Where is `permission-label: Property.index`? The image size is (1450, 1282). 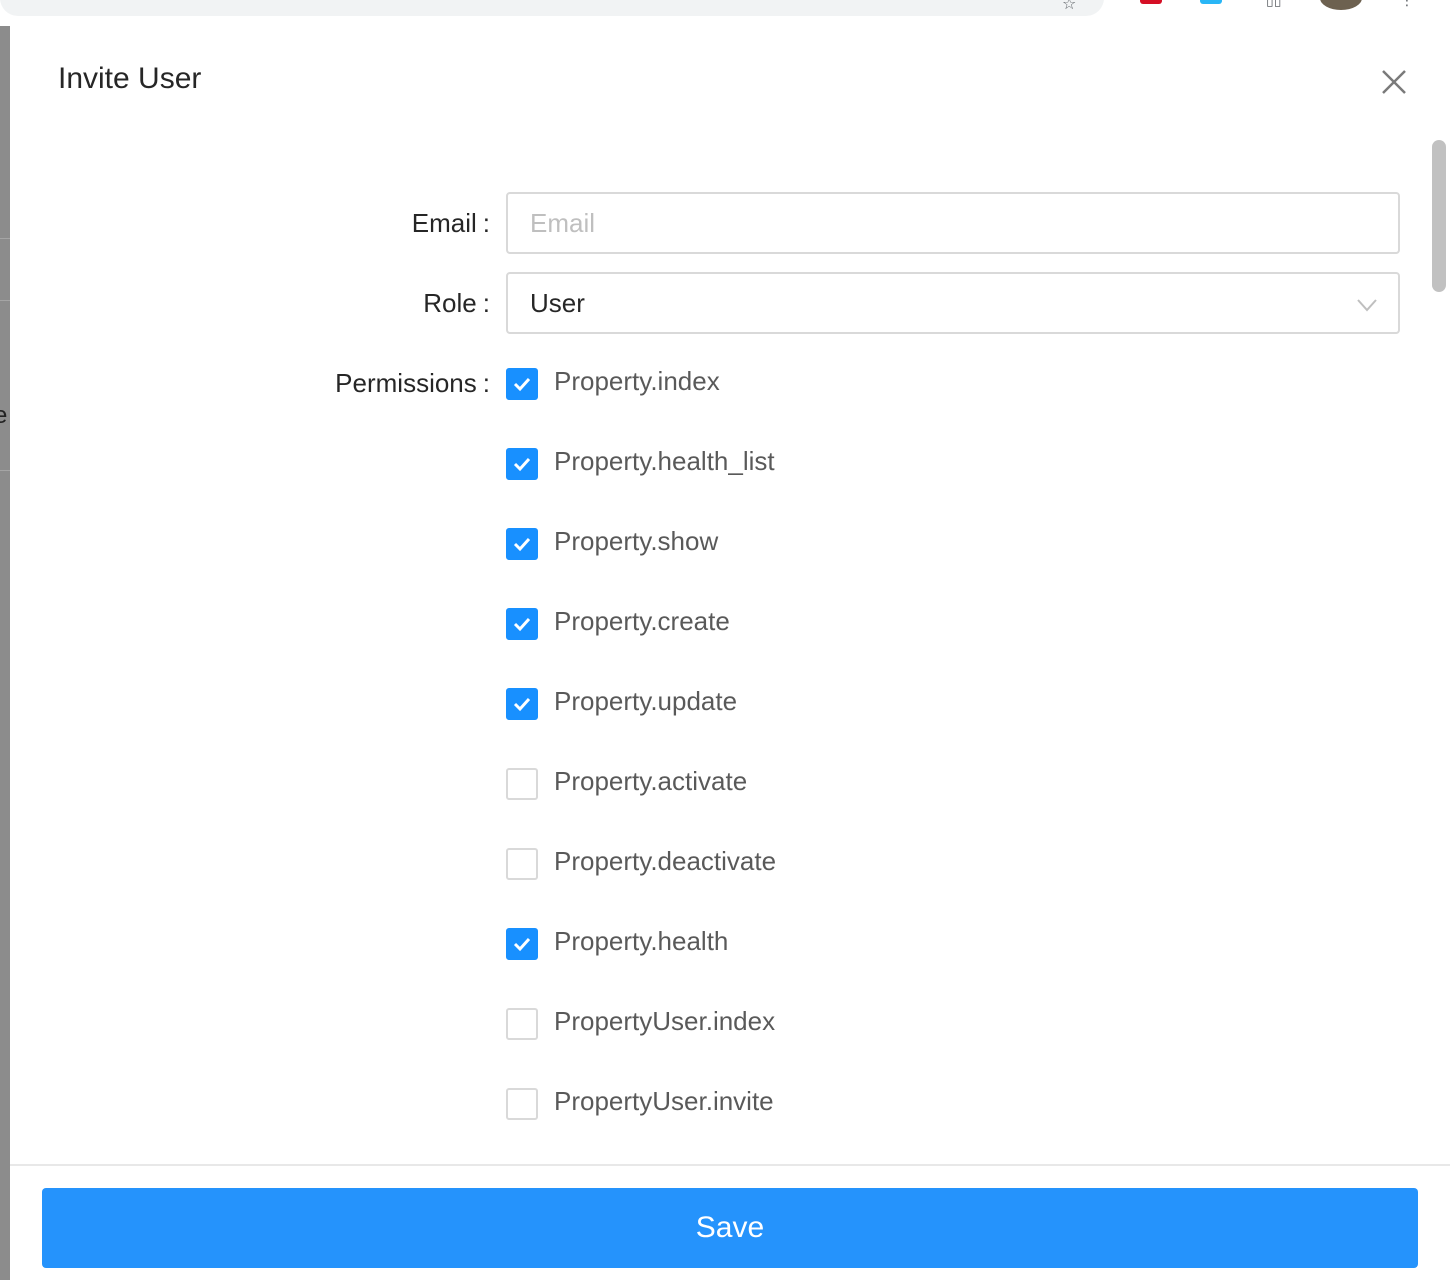 permission-label: Property.index is located at coordinates (637, 381).